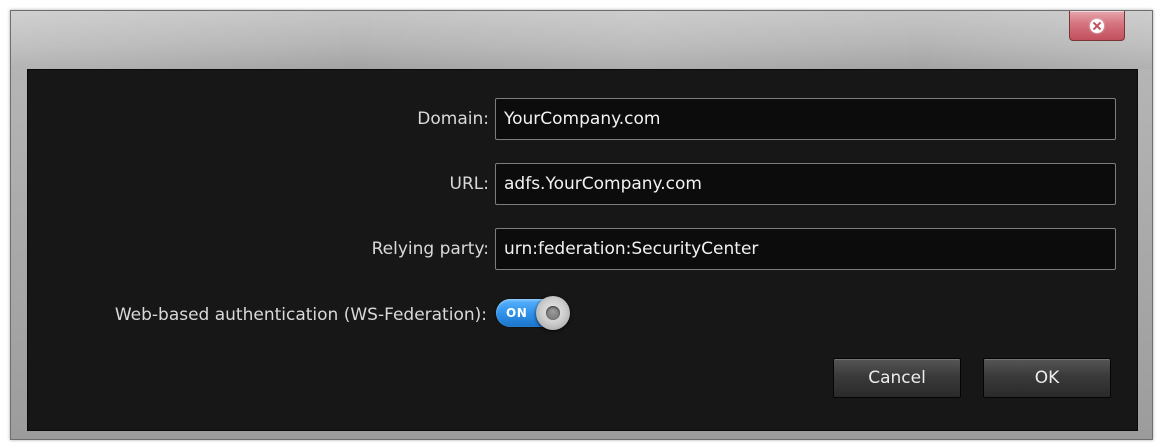  I want to click on cancel-button: Cancel, so click(897, 378).